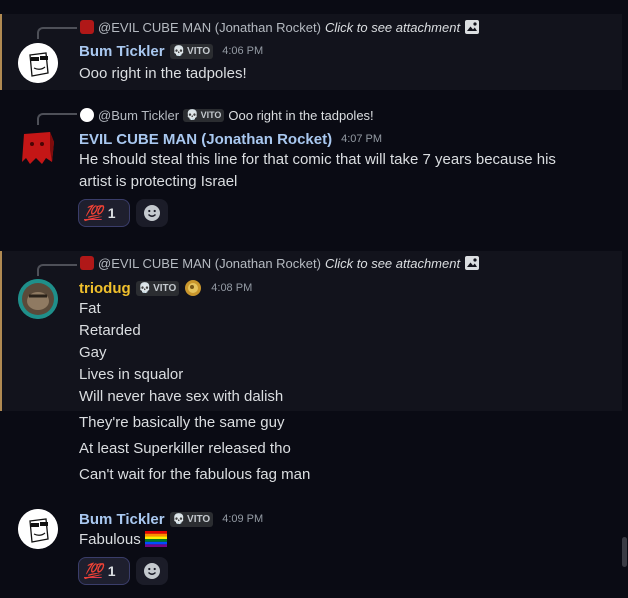 This screenshot has height=598, width=628. What do you see at coordinates (110, 539) in the screenshot?
I see `message-text-content: Fabulous` at bounding box center [110, 539].